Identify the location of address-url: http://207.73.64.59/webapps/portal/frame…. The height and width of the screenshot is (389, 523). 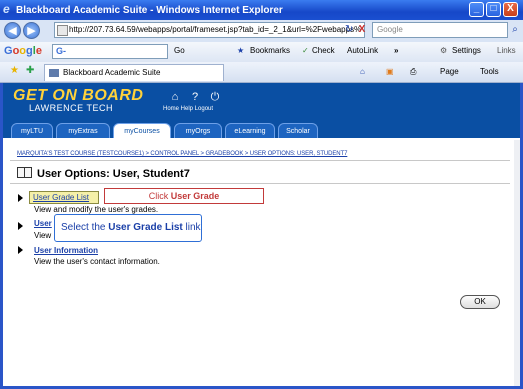
(215, 29).